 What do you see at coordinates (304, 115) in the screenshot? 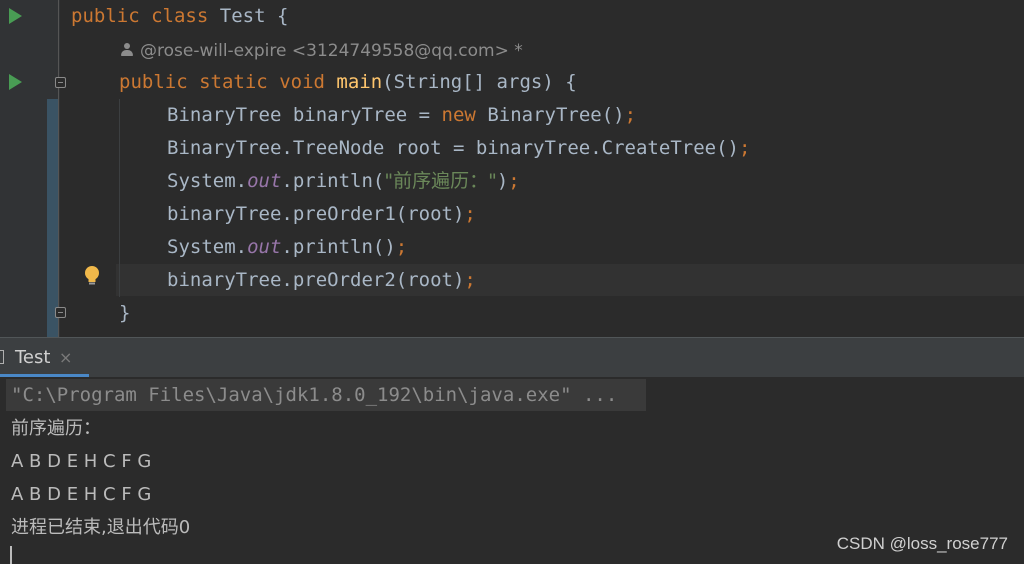
I see `code-text: BinaryTree binaryTree =` at bounding box center [304, 115].